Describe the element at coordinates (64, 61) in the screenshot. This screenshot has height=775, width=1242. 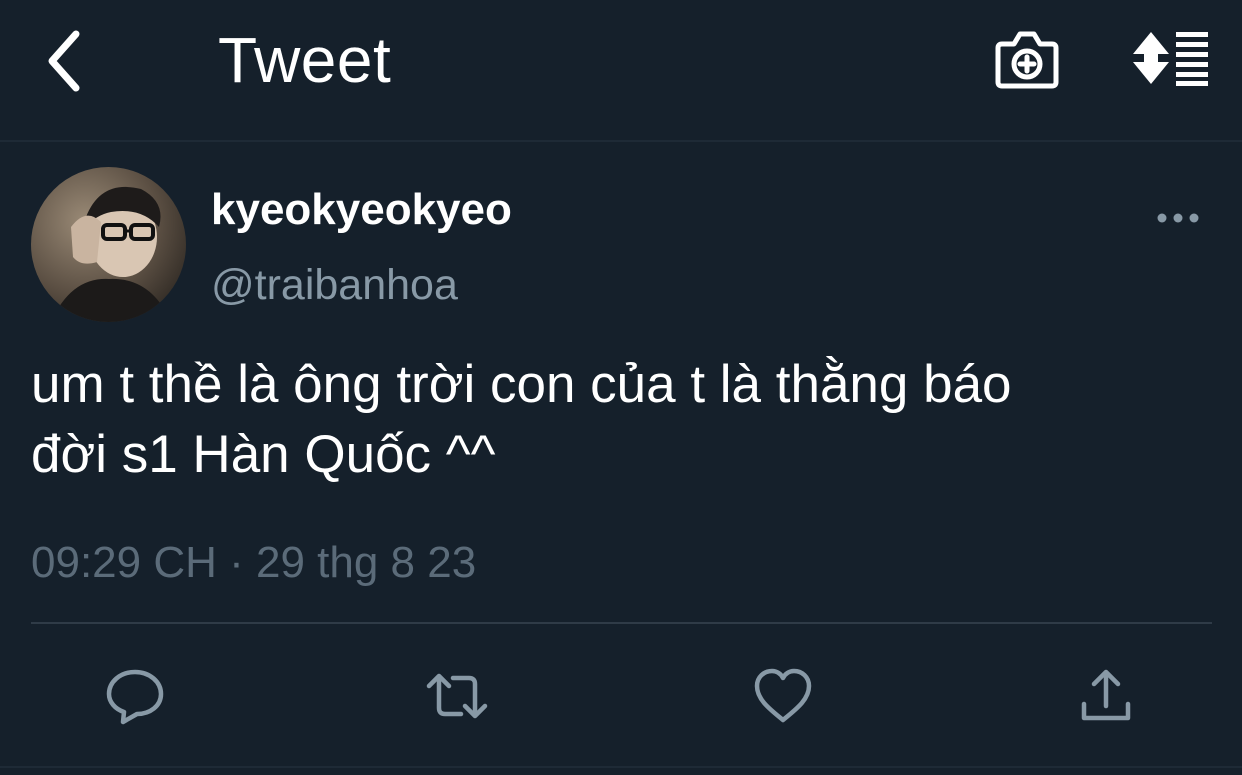
I see `chevron-left-icon` at that location.